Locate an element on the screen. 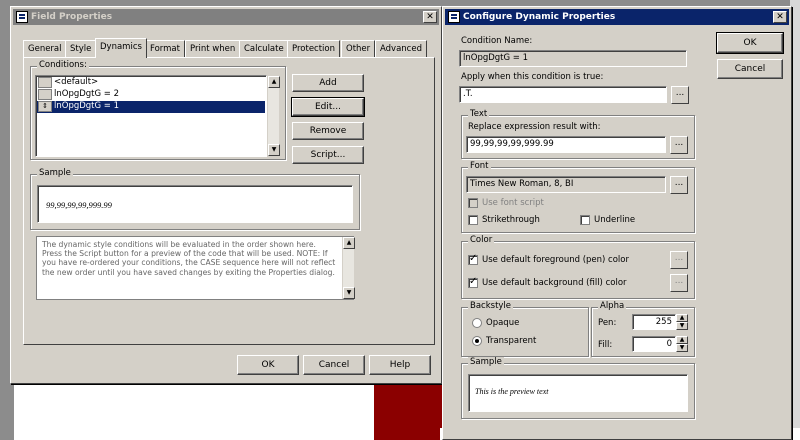 This screenshot has height=440, width=800. reorder-icon: ⇕ is located at coordinates (45, 106).